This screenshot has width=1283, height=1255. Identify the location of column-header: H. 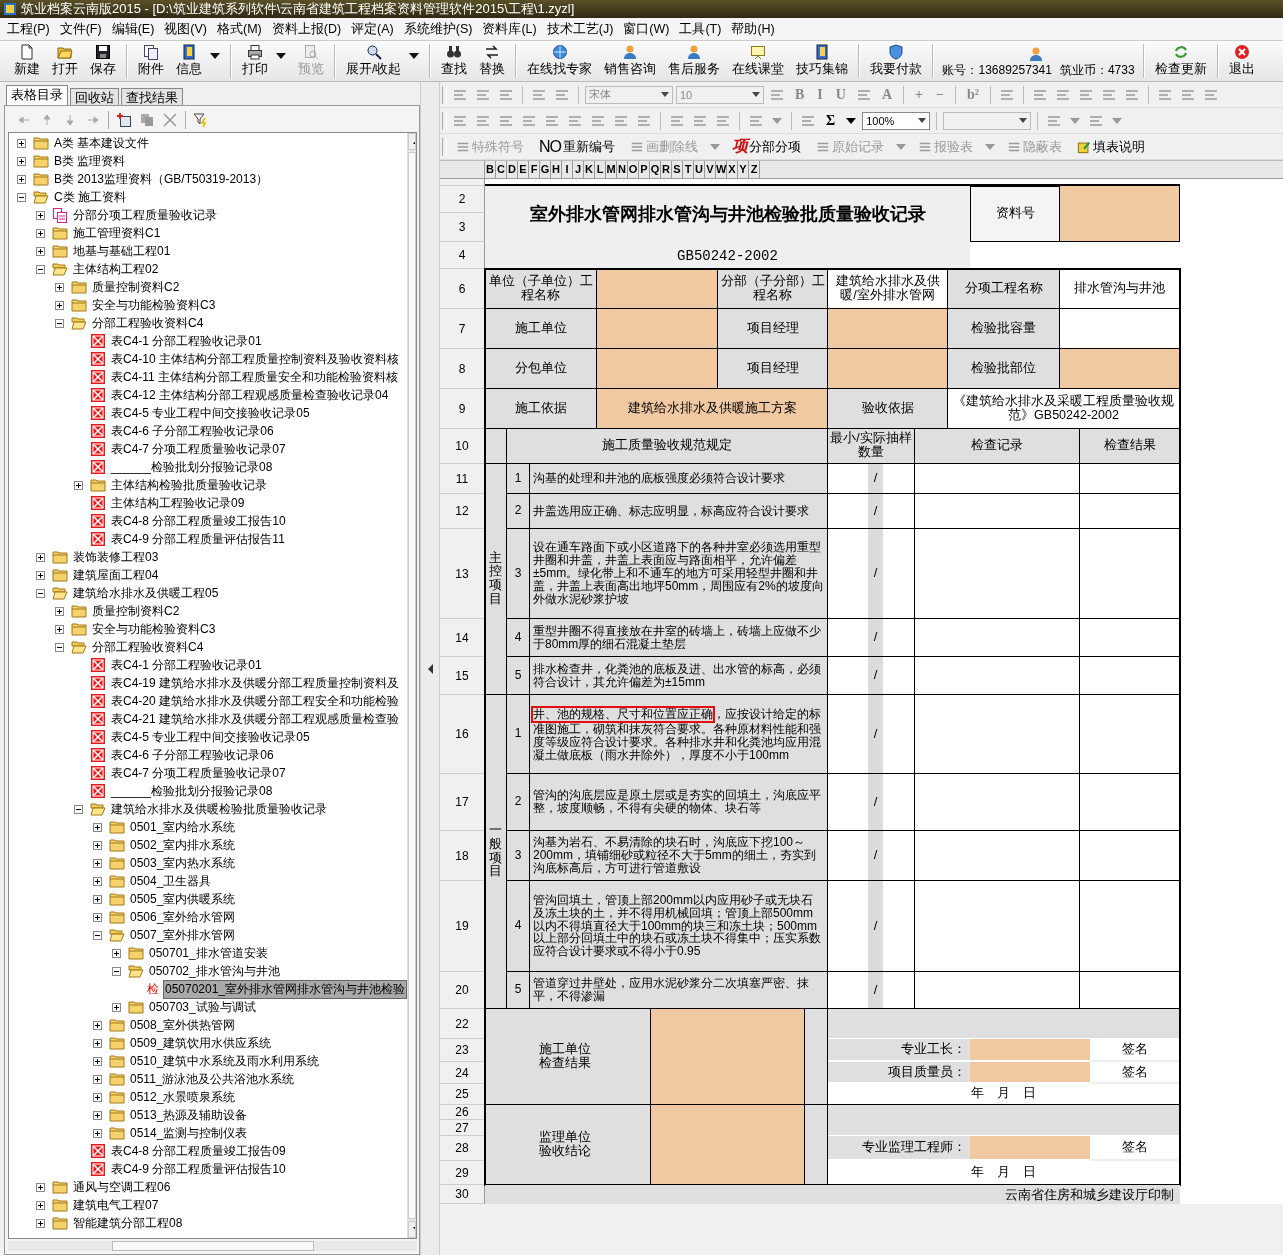
(556, 169).